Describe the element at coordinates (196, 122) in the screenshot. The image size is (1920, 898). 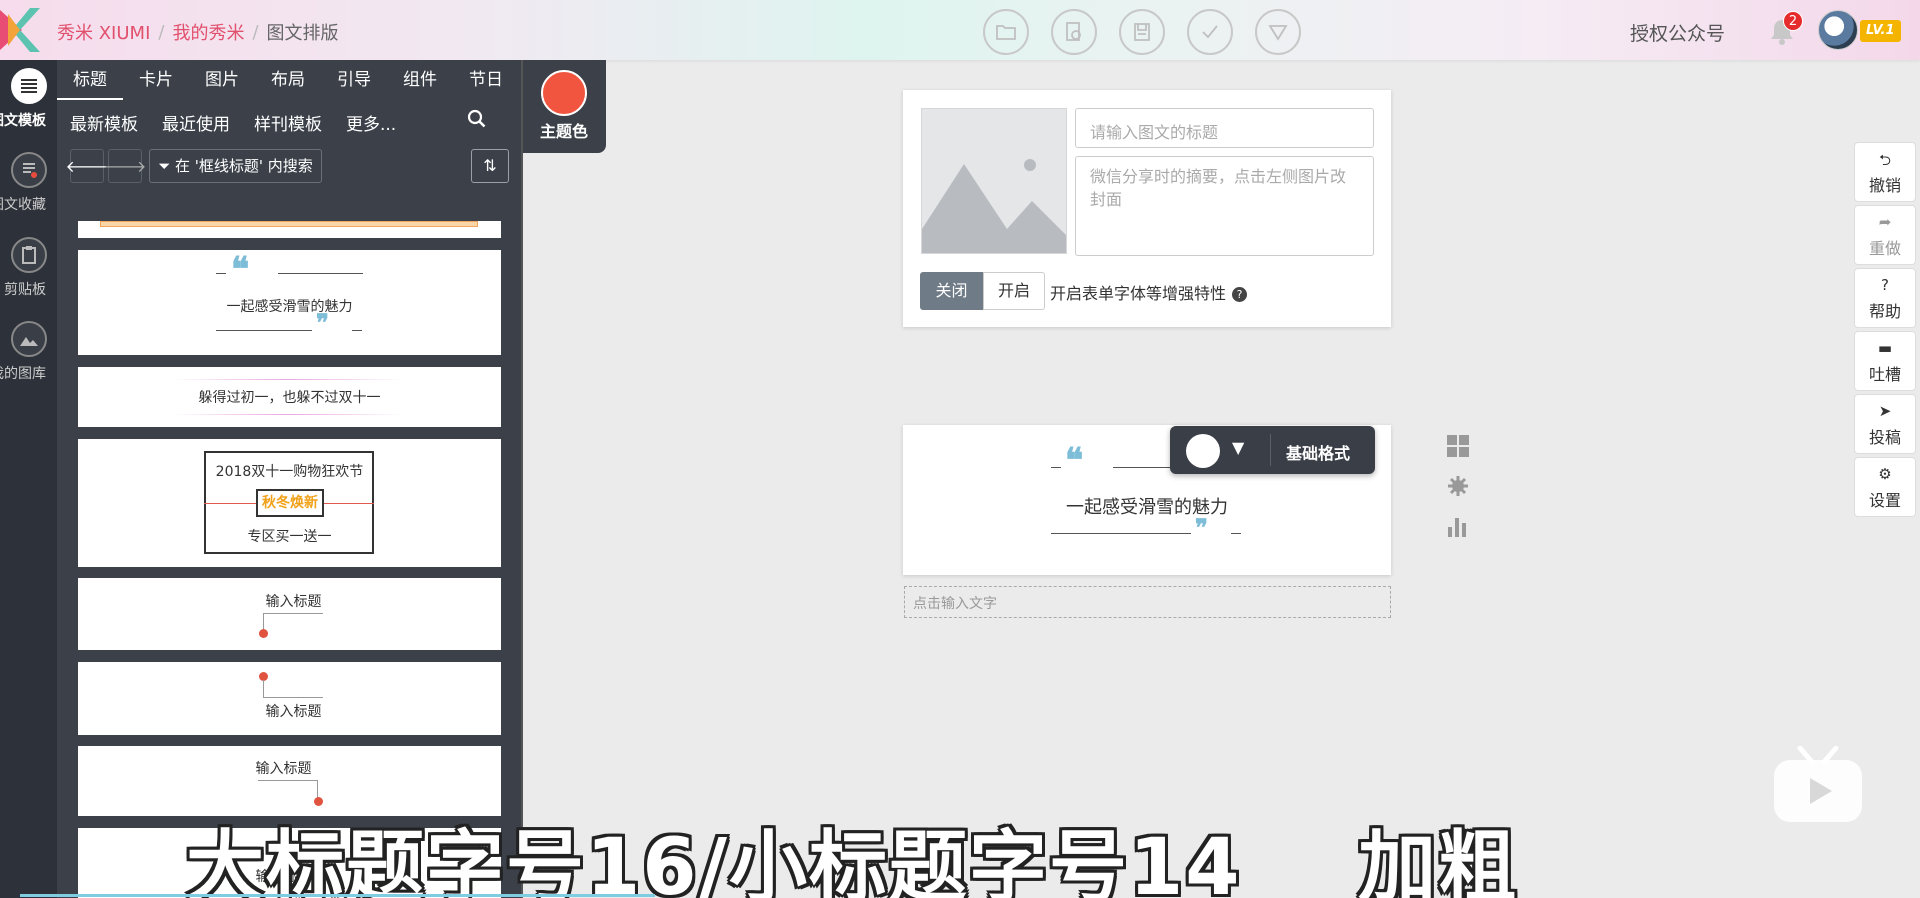
I see `subtab-recent: 最近使用` at that location.